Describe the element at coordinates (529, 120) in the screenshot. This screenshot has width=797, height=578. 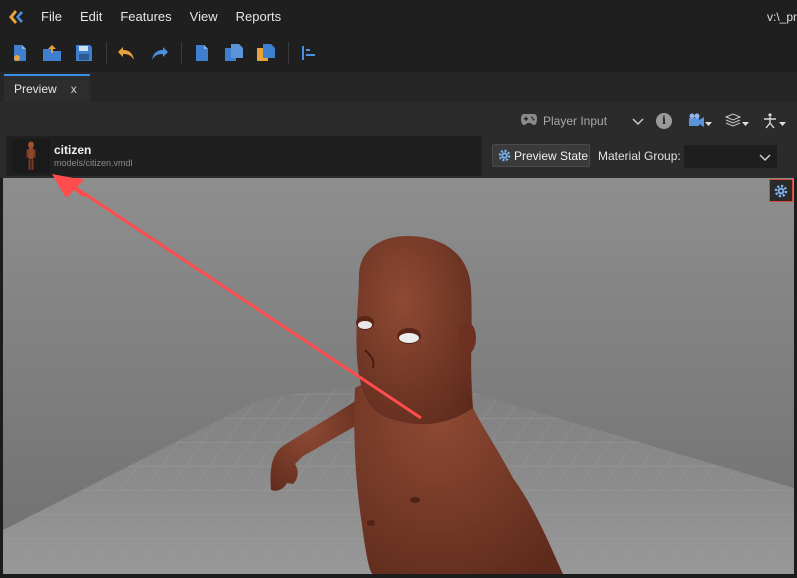
I see `gamepad-icon` at that location.